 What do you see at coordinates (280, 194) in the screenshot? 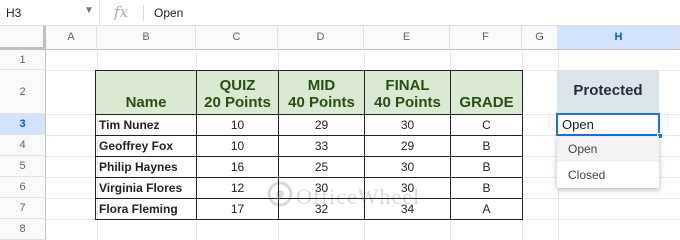
I see `watermark-logo-icon` at bounding box center [280, 194].